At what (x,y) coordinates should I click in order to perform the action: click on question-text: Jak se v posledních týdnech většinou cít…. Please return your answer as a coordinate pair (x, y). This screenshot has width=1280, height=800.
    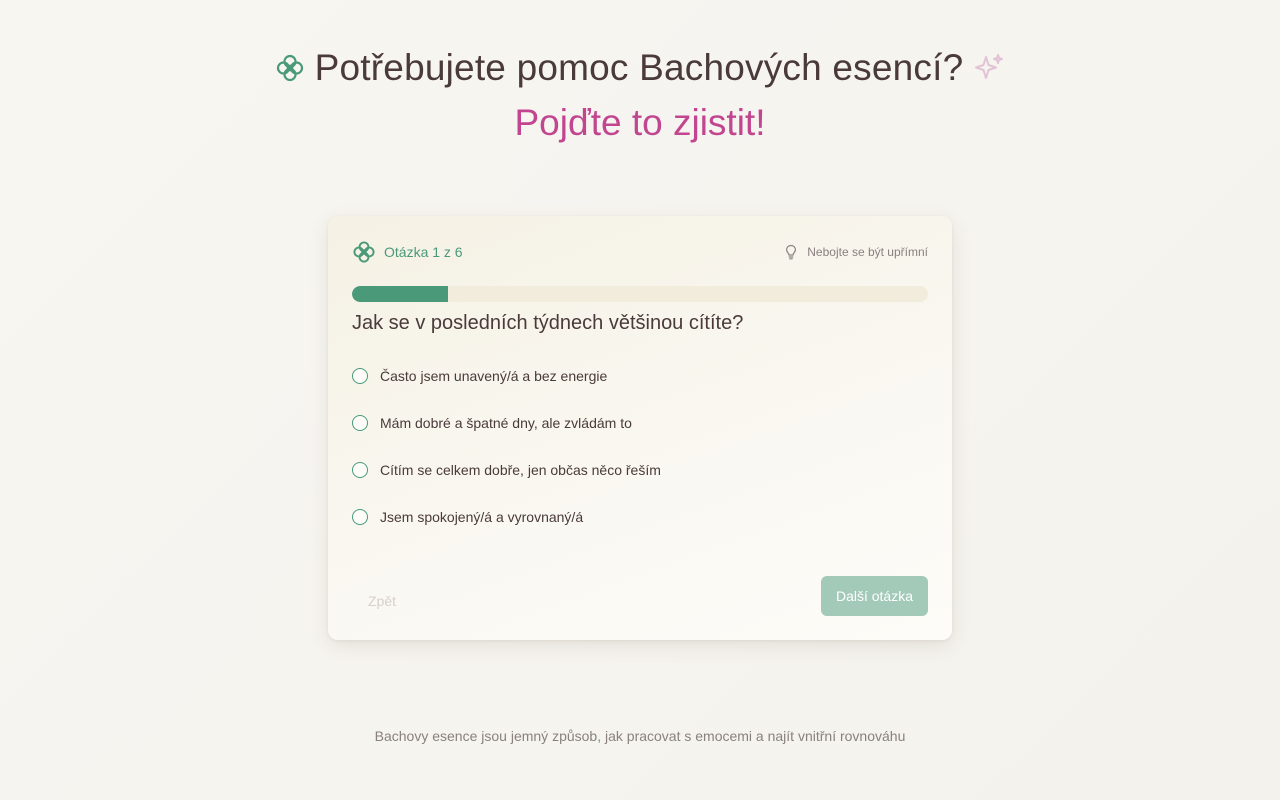
    Looking at the image, I should click on (548, 323).